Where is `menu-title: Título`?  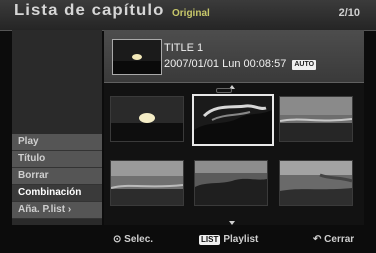
menu-title: Título is located at coordinates (57, 159).